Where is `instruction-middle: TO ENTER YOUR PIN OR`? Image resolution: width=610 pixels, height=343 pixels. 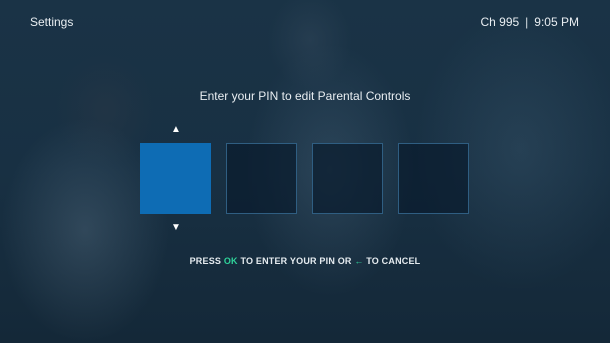 instruction-middle: TO ENTER YOUR PIN OR is located at coordinates (296, 261).